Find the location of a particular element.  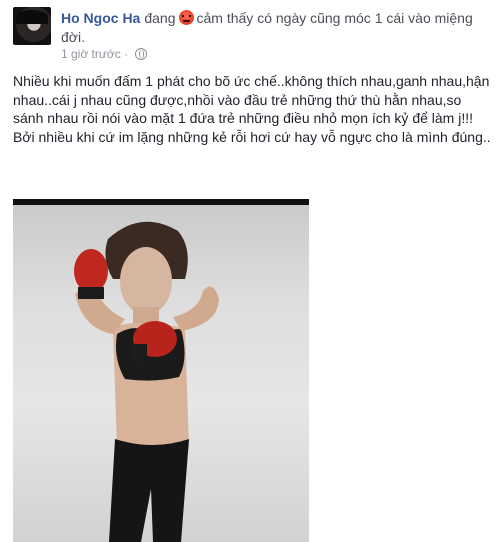

post-meta: 1 giờ trước · is located at coordinates (104, 54).